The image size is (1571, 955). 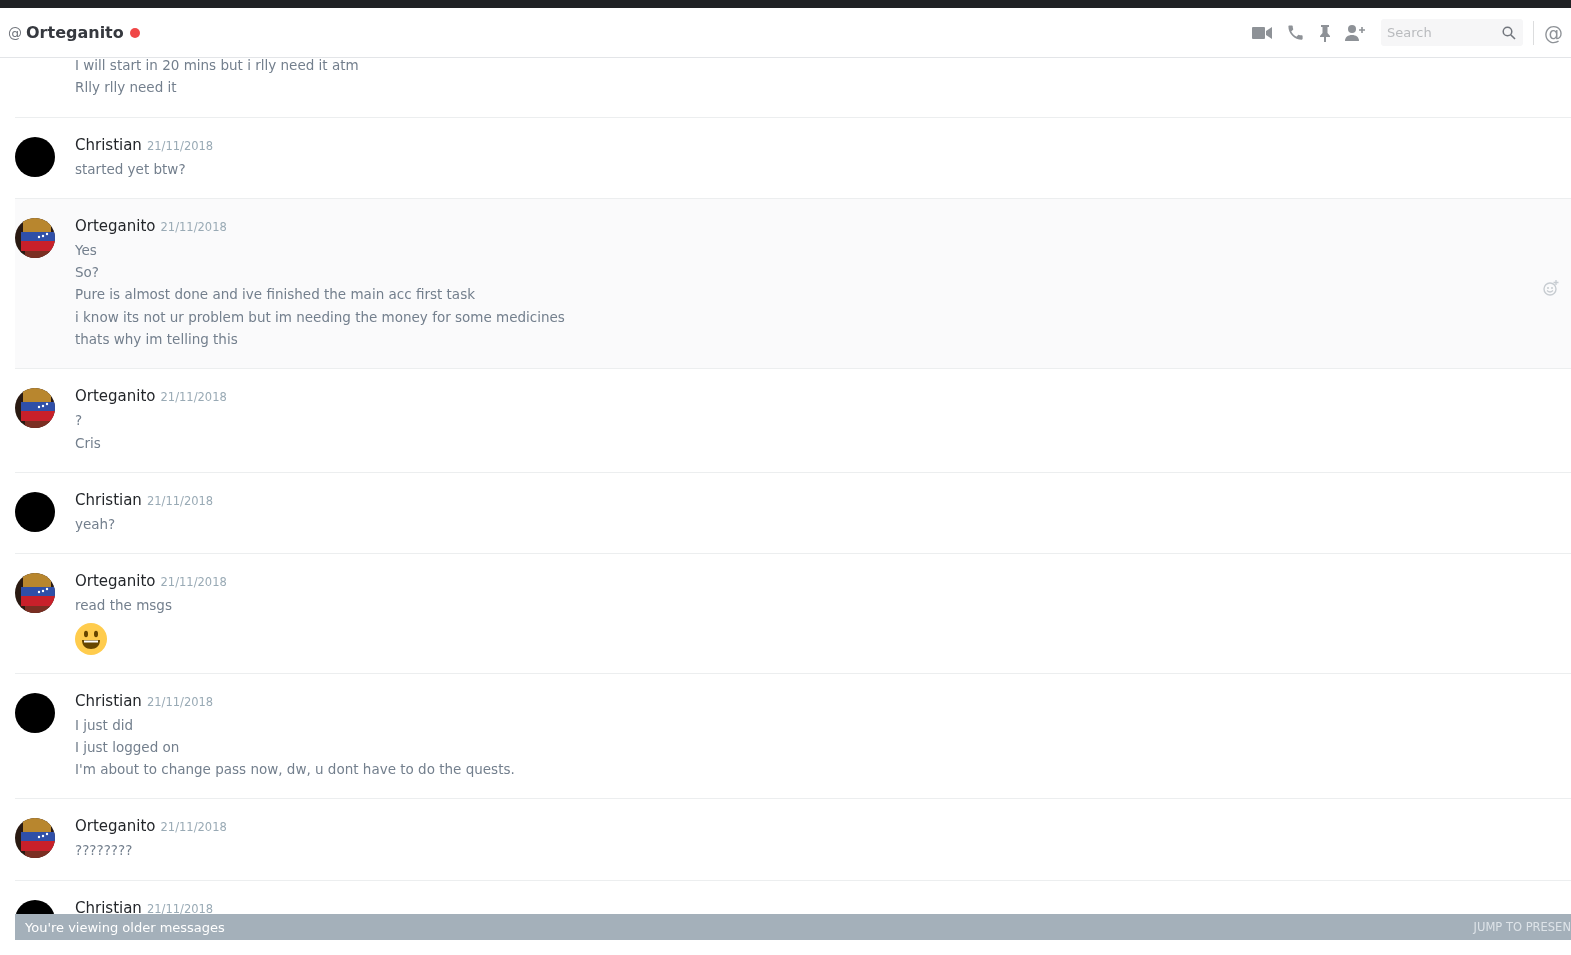 What do you see at coordinates (295, 770) in the screenshot?
I see `message-text: I'm about to change pass now, dw, u dont have to do the quests.` at bounding box center [295, 770].